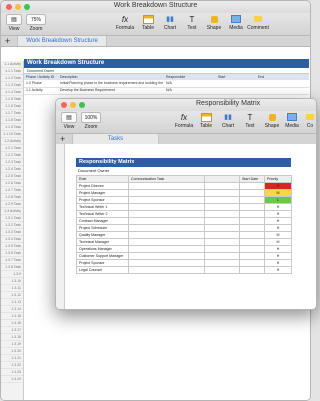 The width and height of the screenshot is (320, 401). Describe the element at coordinates (102, 228) in the screenshot. I see `role-cell: Project Scheduler` at that location.